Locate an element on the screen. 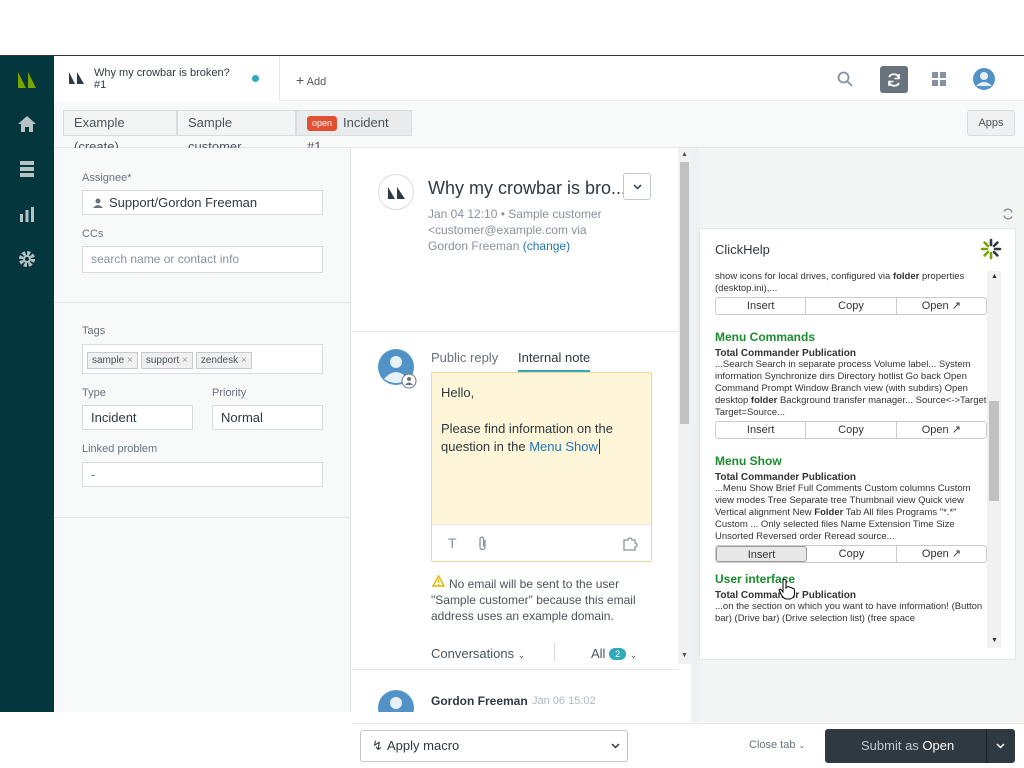 The image size is (1024, 768). all-filter: All 2 ⌄ is located at coordinates (614, 653).